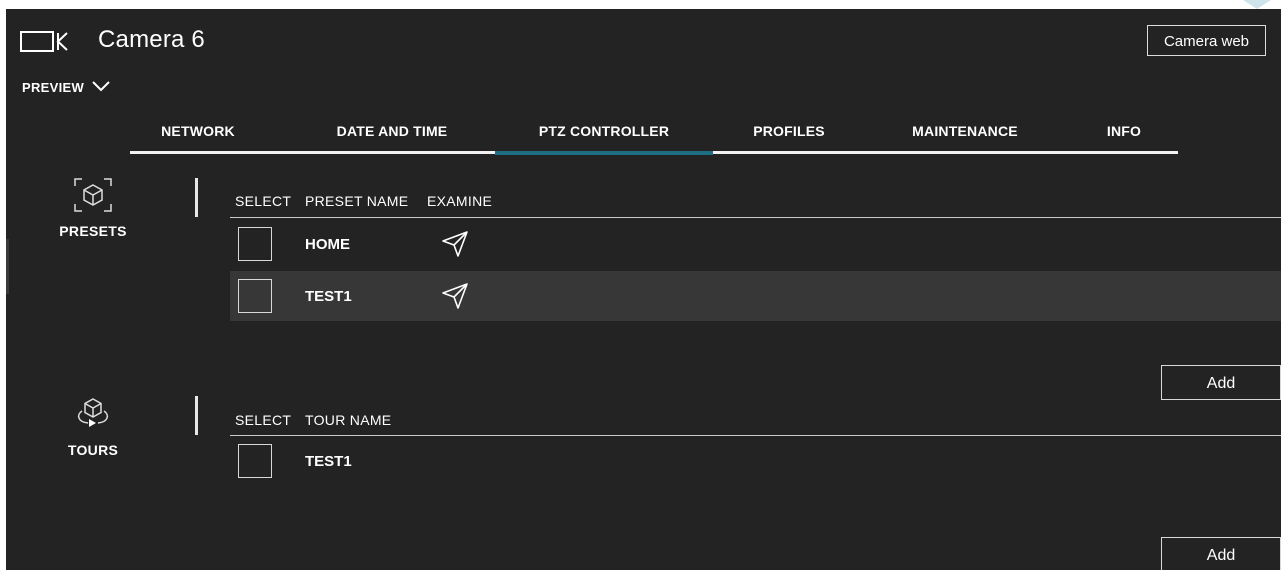  What do you see at coordinates (7, 266) in the screenshot?
I see `left-edge-handle` at bounding box center [7, 266].